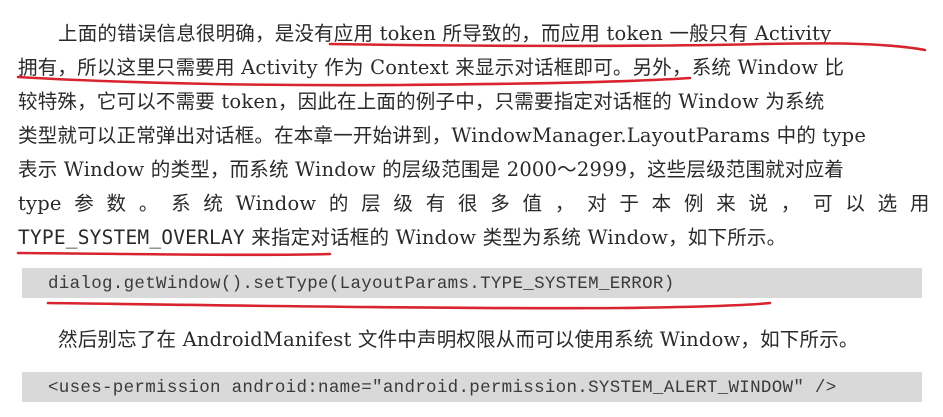 The image size is (943, 417). What do you see at coordinates (467, 203) in the screenshot?
I see `justified-token: 很` at bounding box center [467, 203].